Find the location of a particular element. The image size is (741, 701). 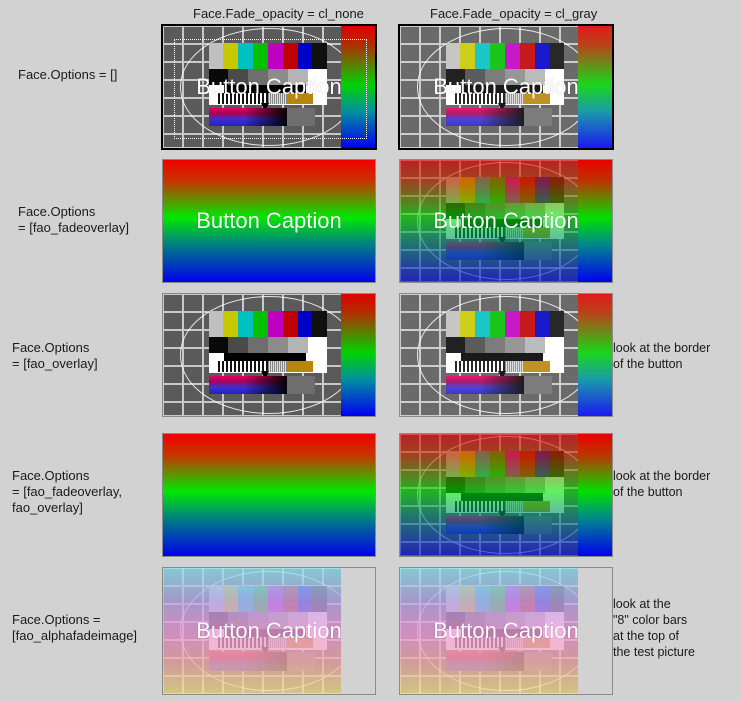

gray-bars is located at coordinates (268, 345).